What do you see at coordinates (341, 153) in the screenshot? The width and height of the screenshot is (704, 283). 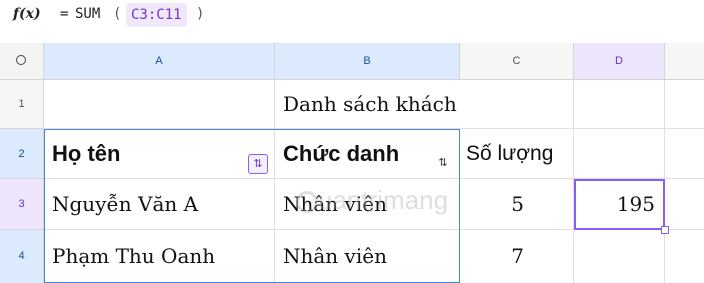 I see `header-chuc-danh: Chức danh` at bounding box center [341, 153].